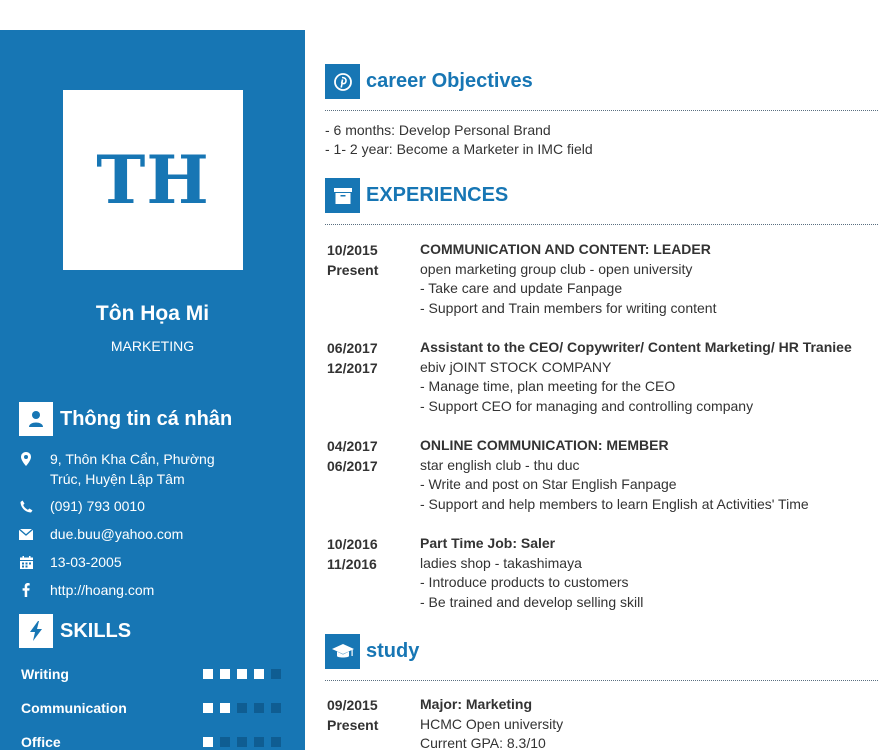  I want to click on entry-start-date: 09/2015, so click(352, 705).